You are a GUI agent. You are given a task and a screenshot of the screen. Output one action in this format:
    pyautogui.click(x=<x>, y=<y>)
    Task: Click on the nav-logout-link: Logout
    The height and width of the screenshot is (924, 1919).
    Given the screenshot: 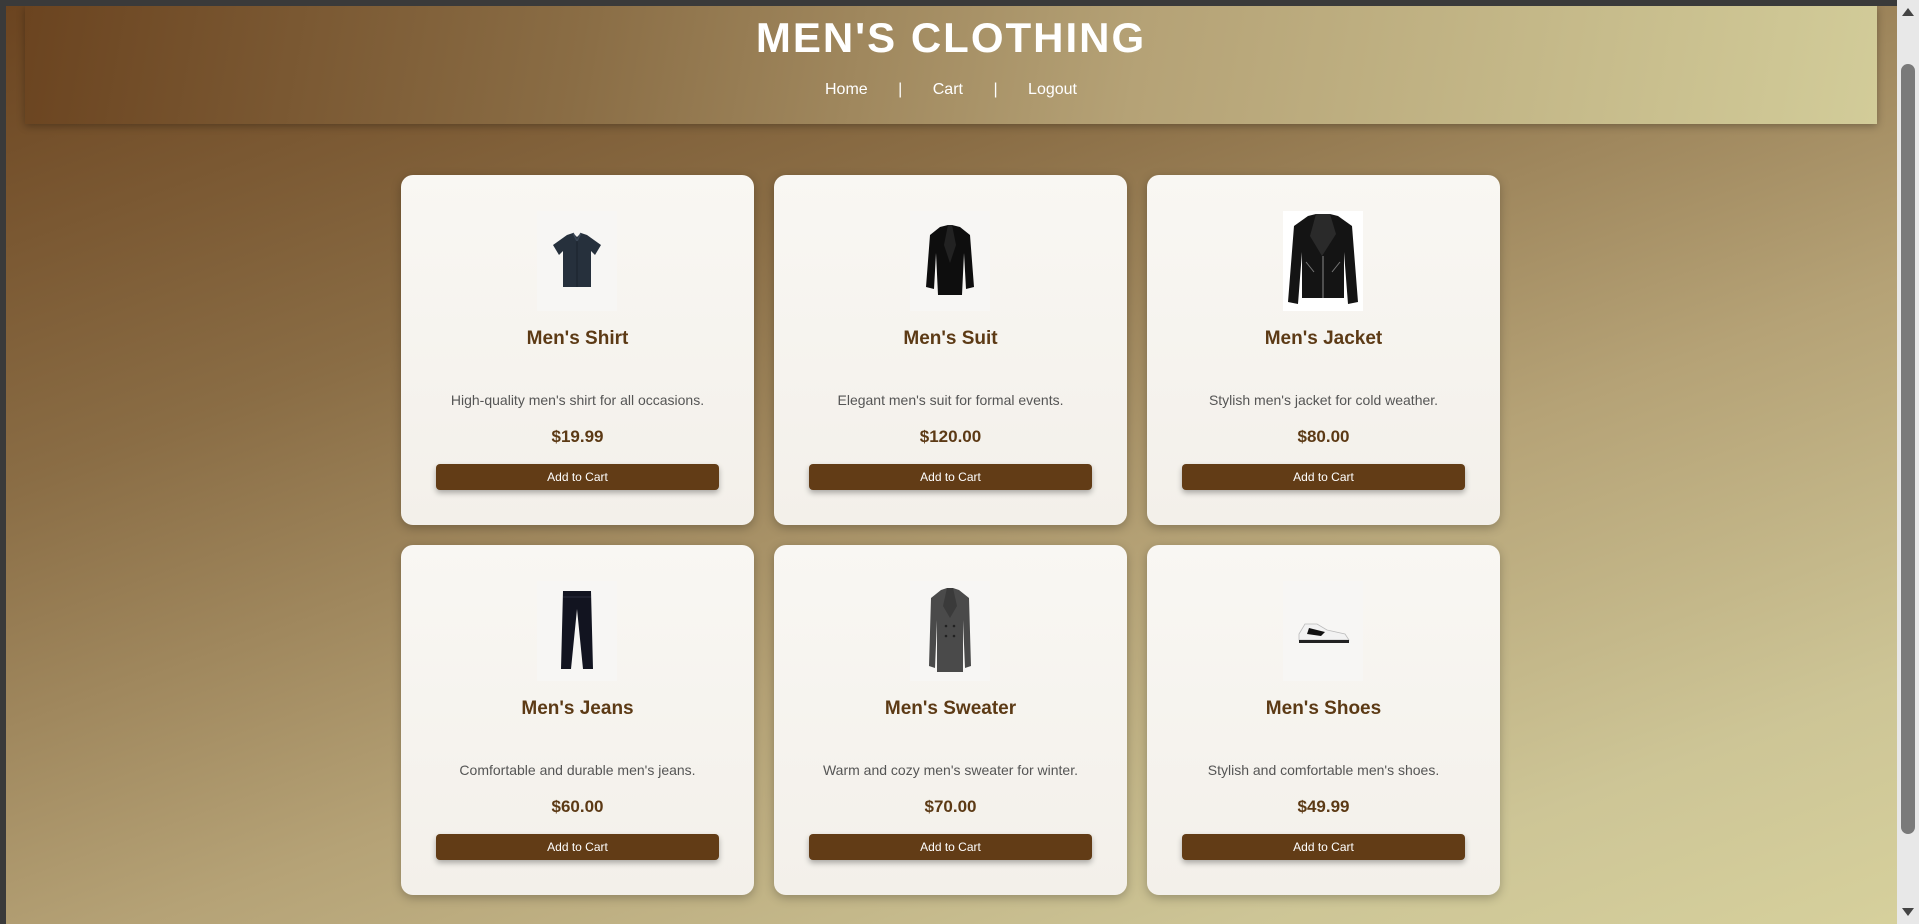 What is the action you would take?
    pyautogui.click(x=1052, y=89)
    